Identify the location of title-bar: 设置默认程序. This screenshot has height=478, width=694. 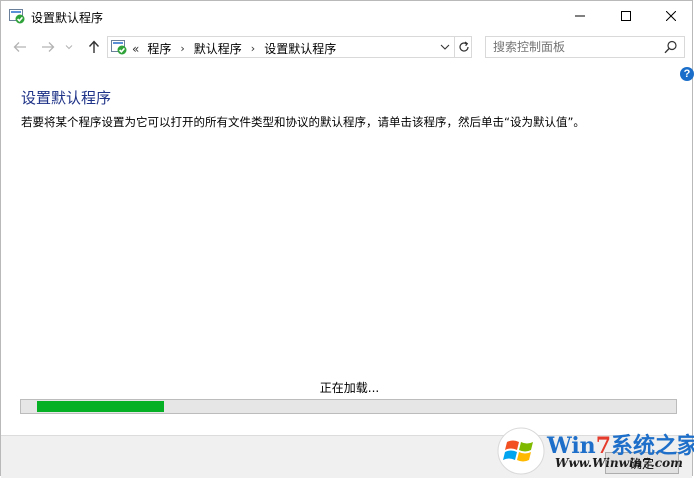
(346, 16).